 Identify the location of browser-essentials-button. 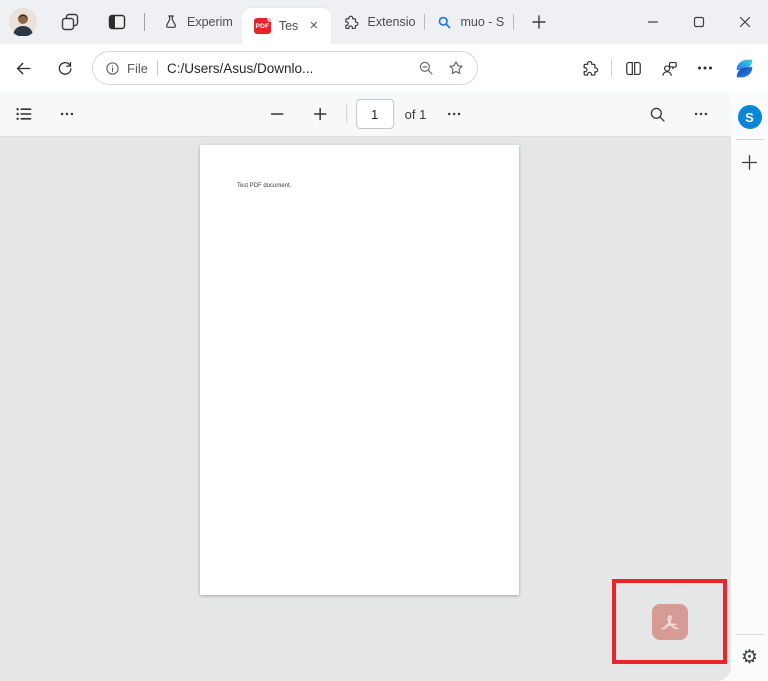
(669, 68).